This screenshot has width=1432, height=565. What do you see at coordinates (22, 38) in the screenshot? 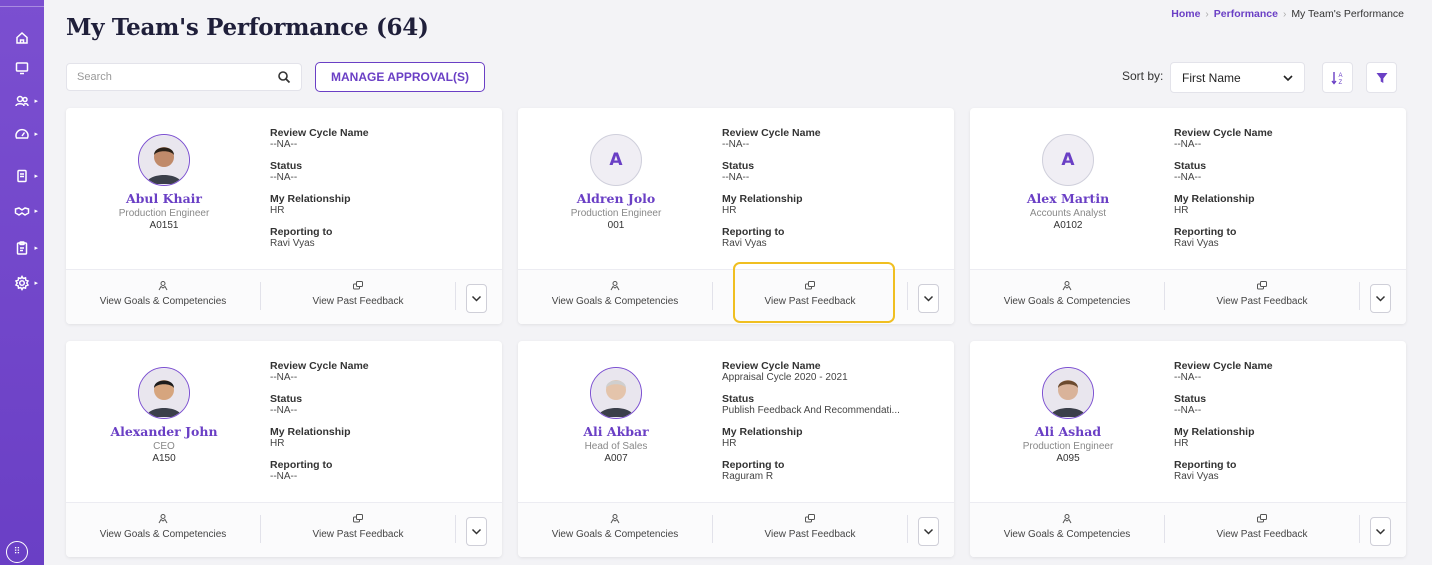
I see `sidebar-item-home` at bounding box center [22, 38].